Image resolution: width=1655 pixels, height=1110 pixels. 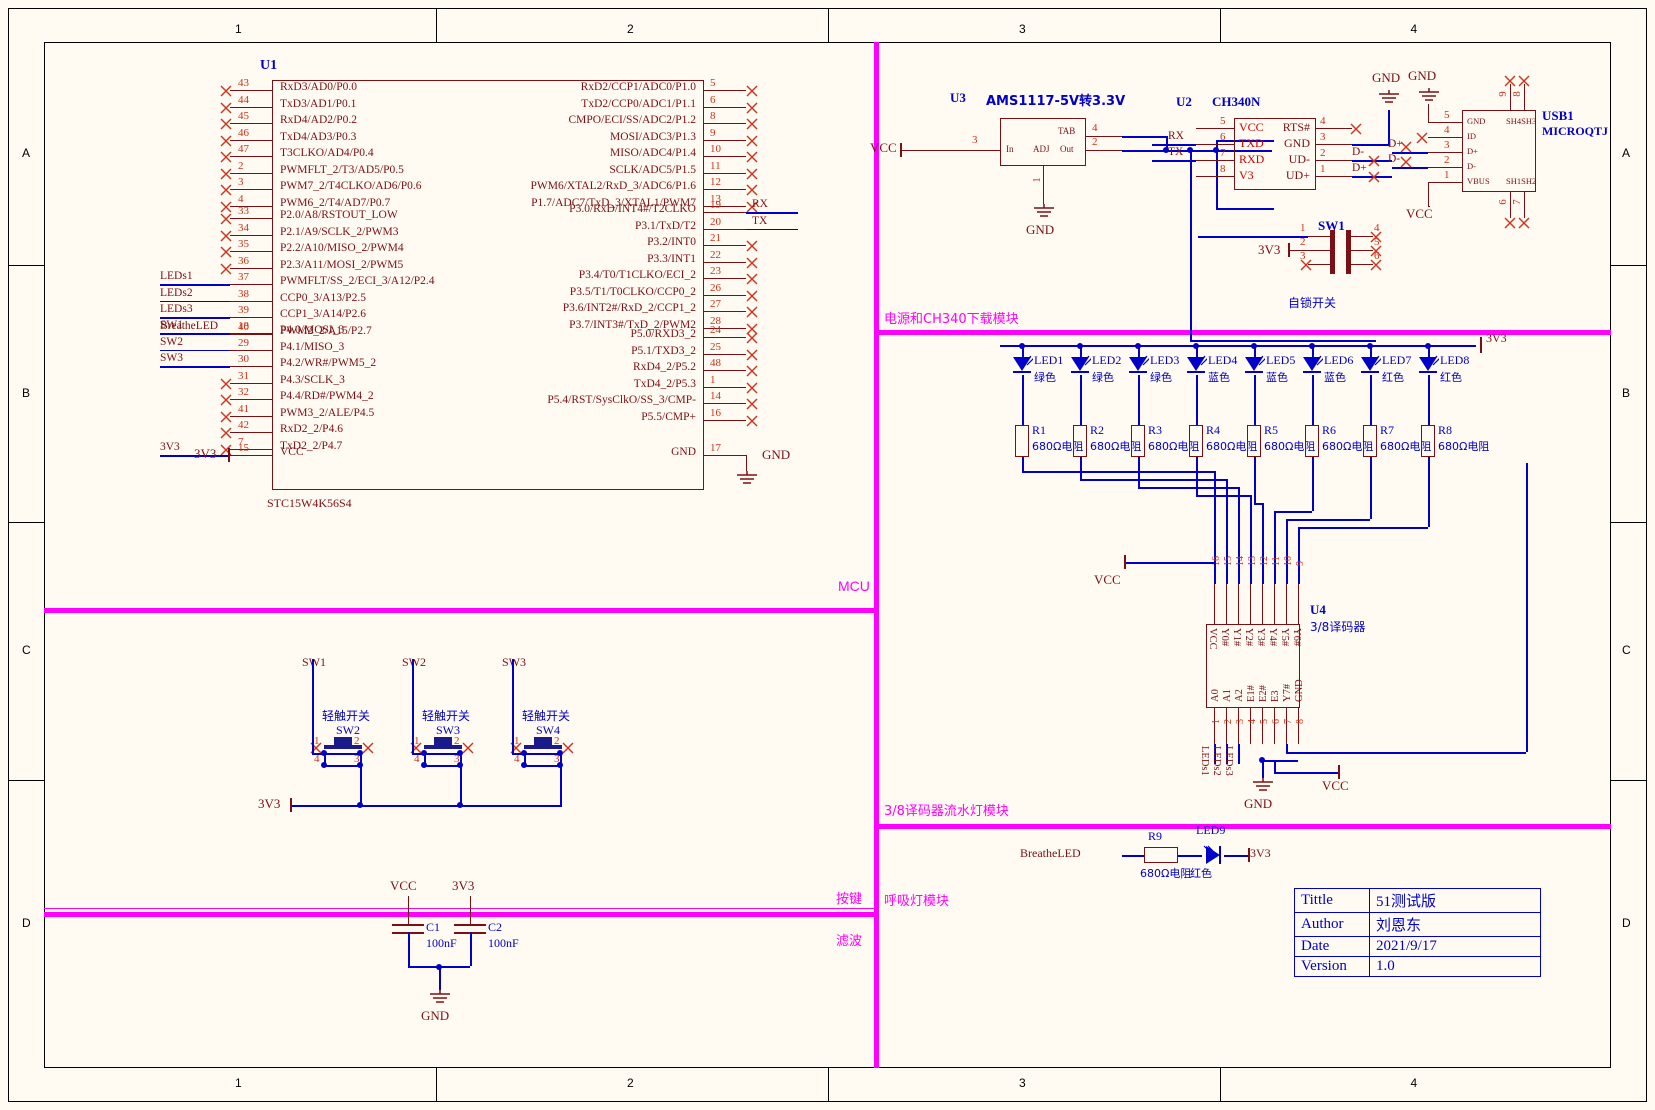 I want to click on breathe-net-label: BreatheLED, so click(x=1050, y=853).